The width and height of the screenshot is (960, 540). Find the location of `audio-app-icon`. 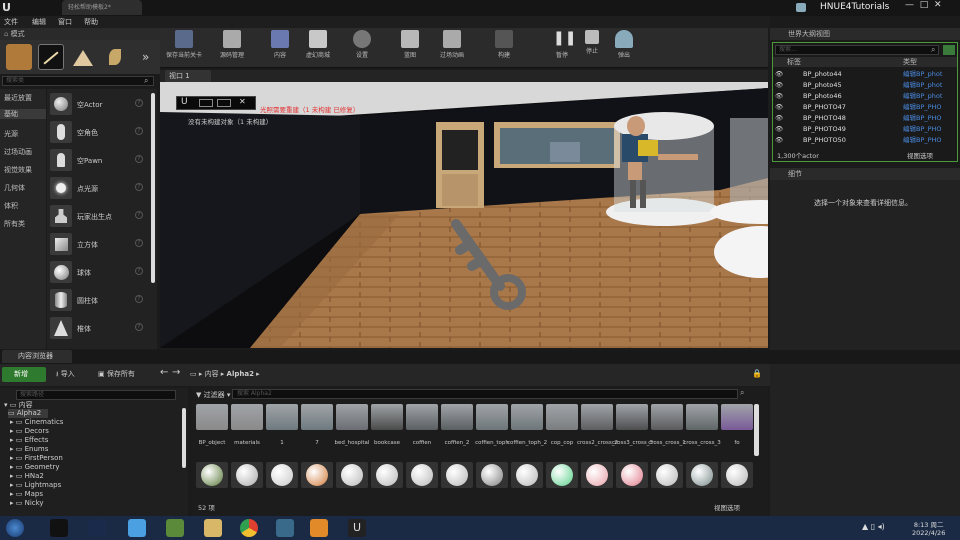

audio-app-icon is located at coordinates (319, 528).